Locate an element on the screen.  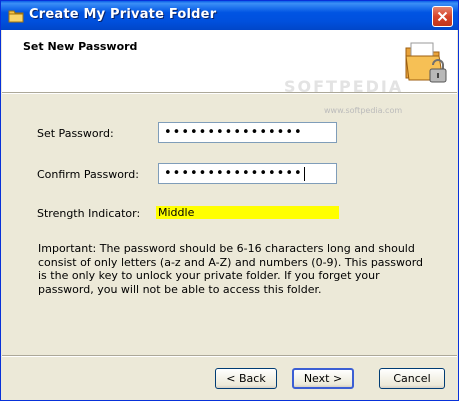
folder-lock-icon is located at coordinates (426, 63).